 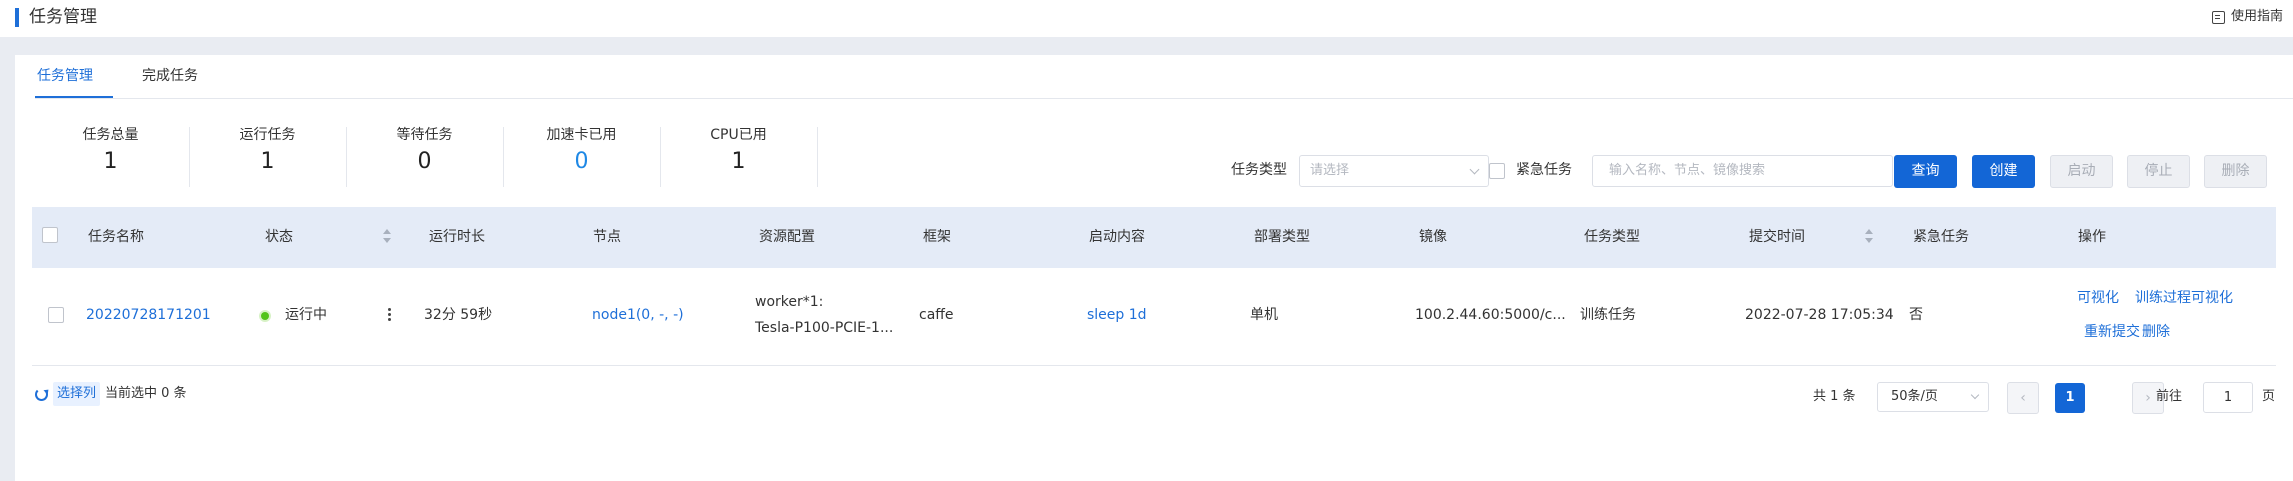 I want to click on more-options-icon, so click(x=390, y=315).